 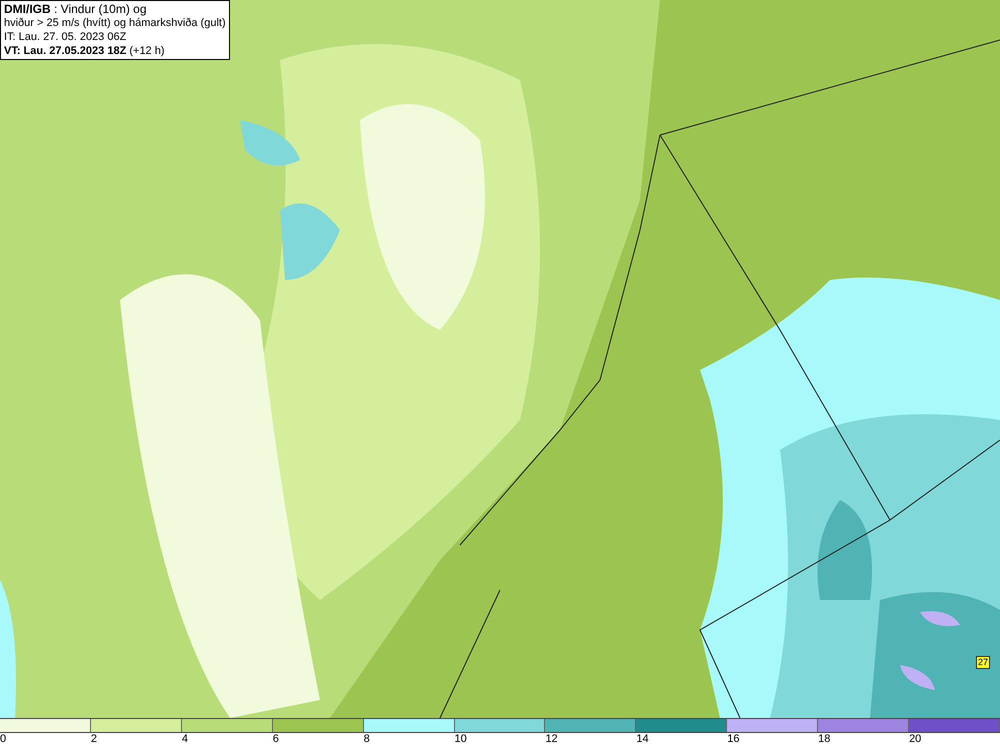 What do you see at coordinates (367, 739) in the screenshot?
I see `legend-label: 8` at bounding box center [367, 739].